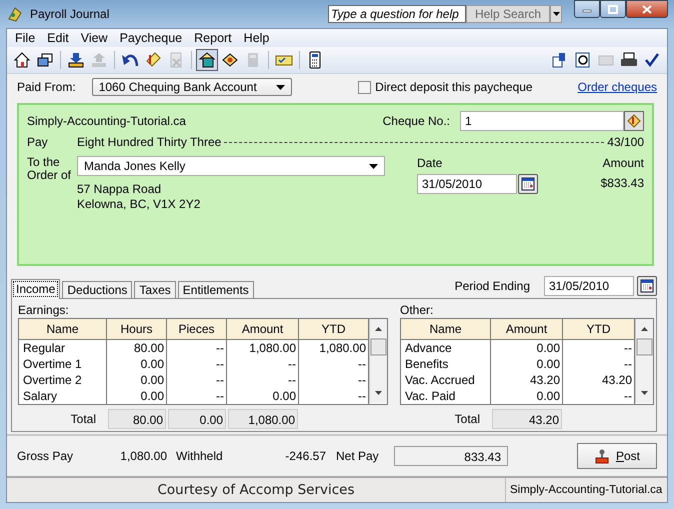  I want to click on order-label: To the Order of, so click(49, 170).